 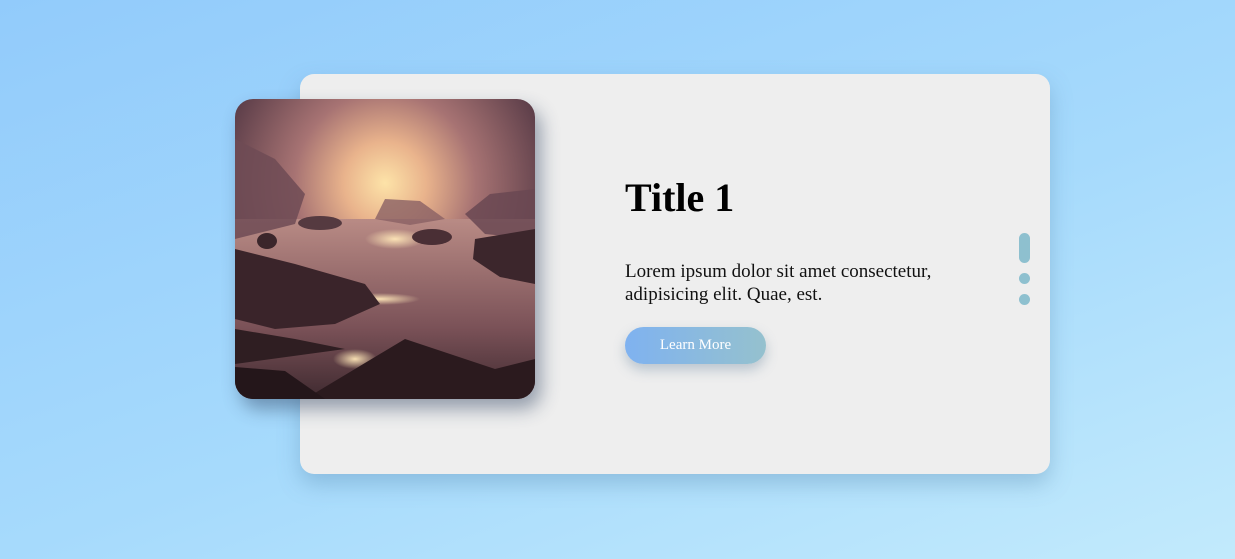 What do you see at coordinates (695, 345) in the screenshot?
I see `learn-more-button: Learn More` at bounding box center [695, 345].